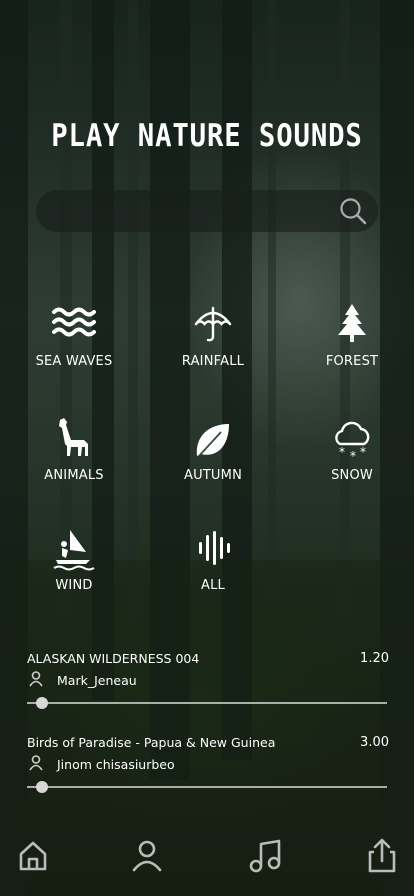 The height and width of the screenshot is (896, 414). I want to click on category-autumn: AUTUMN, so click(213, 449).